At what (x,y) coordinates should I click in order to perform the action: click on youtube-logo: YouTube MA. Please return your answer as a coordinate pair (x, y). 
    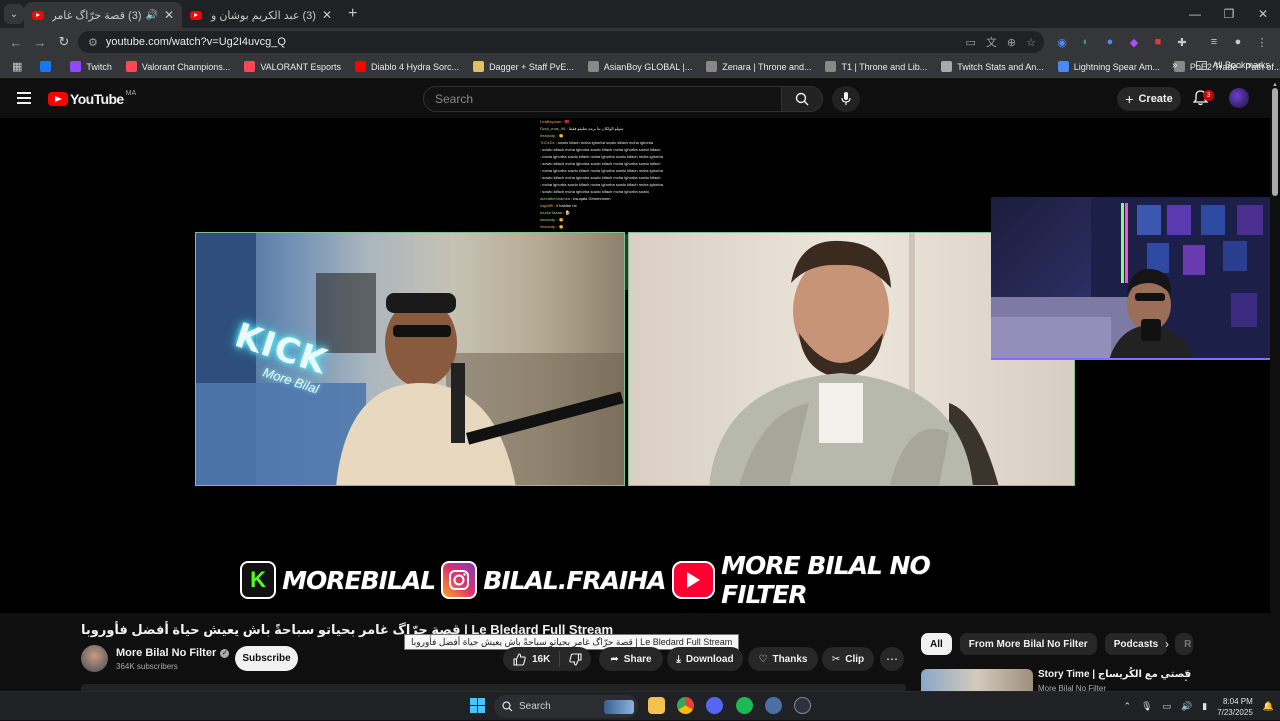
    Looking at the image, I should click on (92, 98).